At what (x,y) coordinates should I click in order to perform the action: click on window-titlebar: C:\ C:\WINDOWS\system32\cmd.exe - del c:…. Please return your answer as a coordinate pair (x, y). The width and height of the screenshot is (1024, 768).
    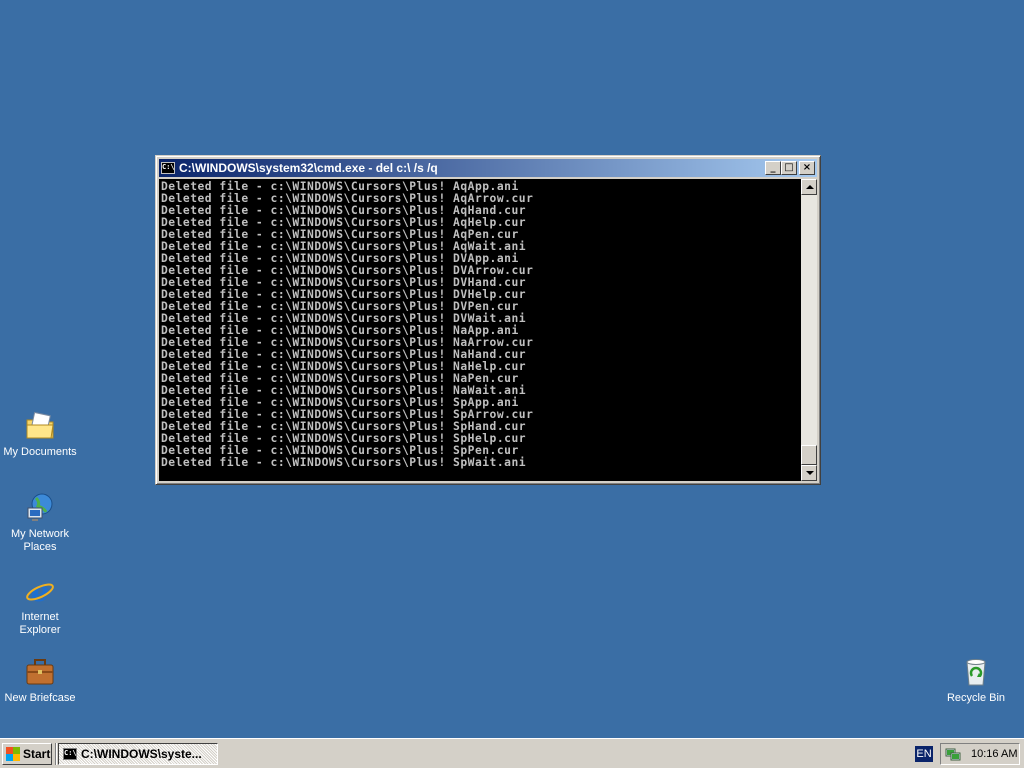
    Looking at the image, I should click on (488, 168).